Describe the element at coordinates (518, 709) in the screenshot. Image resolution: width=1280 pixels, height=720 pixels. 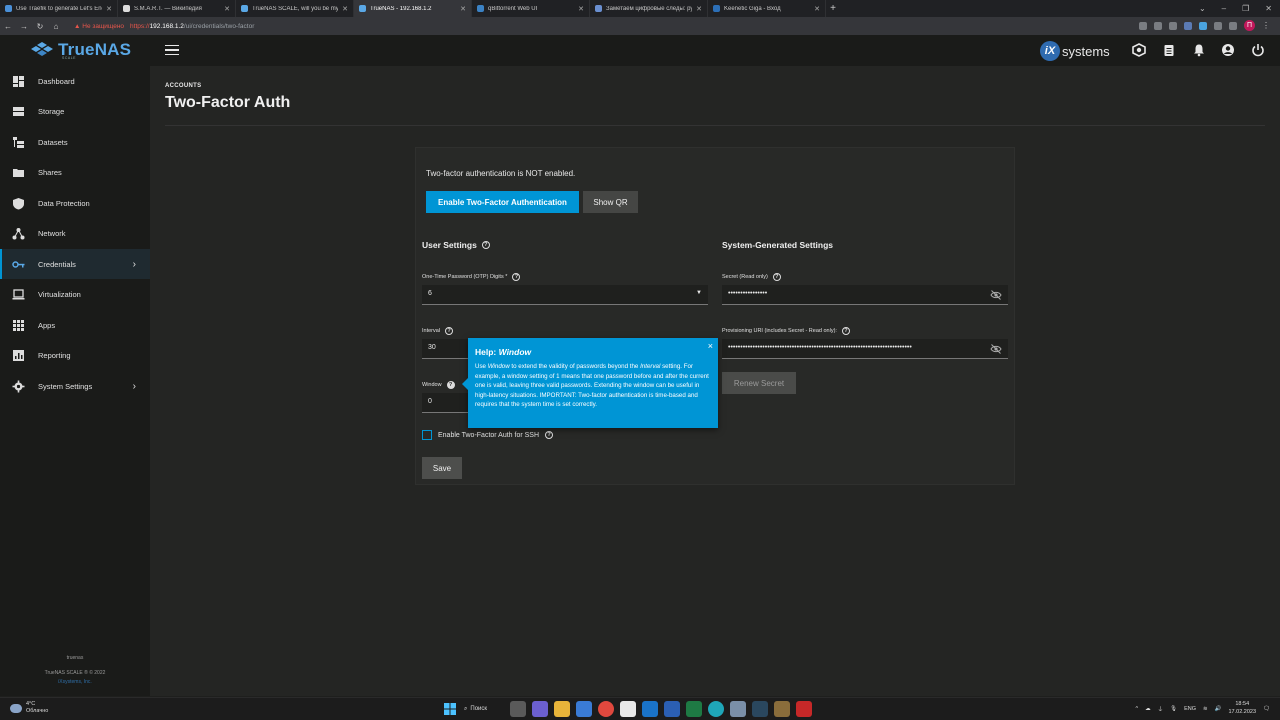
I see `task-view-icon` at that location.